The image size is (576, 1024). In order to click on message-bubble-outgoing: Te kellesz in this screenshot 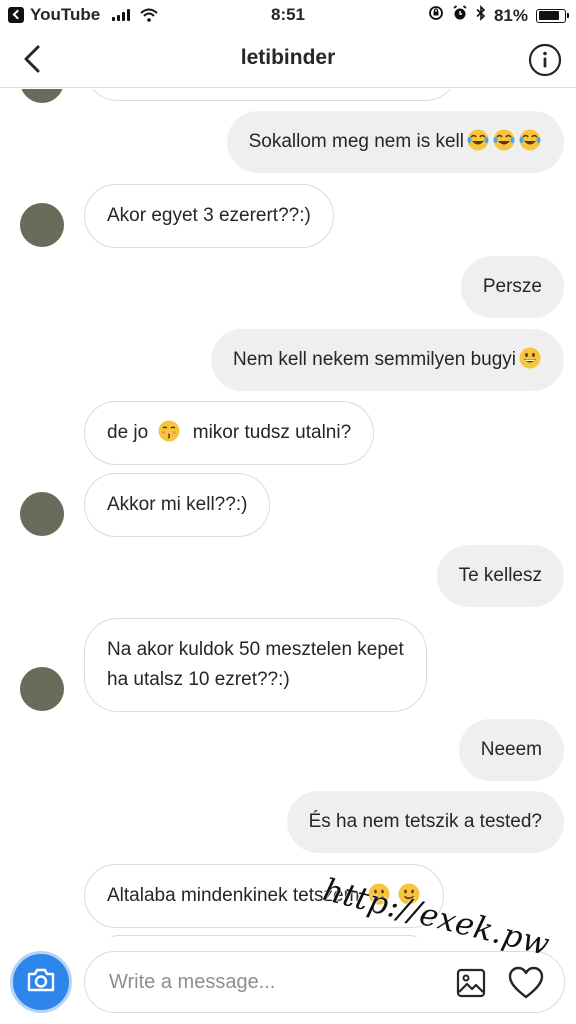, I will do `click(500, 576)`.